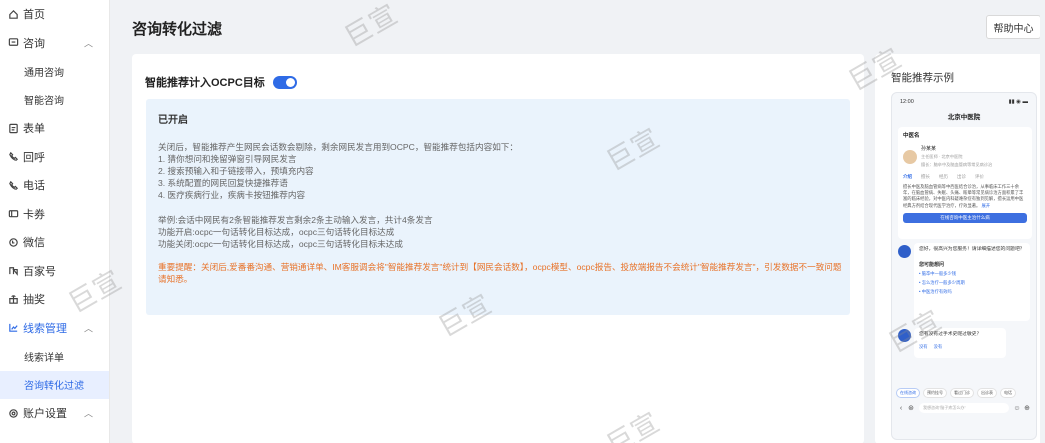 The height and width of the screenshot is (443, 1045). What do you see at coordinates (962, 393) in the screenshot?
I see `phone-chip: 看过门诊` at bounding box center [962, 393].